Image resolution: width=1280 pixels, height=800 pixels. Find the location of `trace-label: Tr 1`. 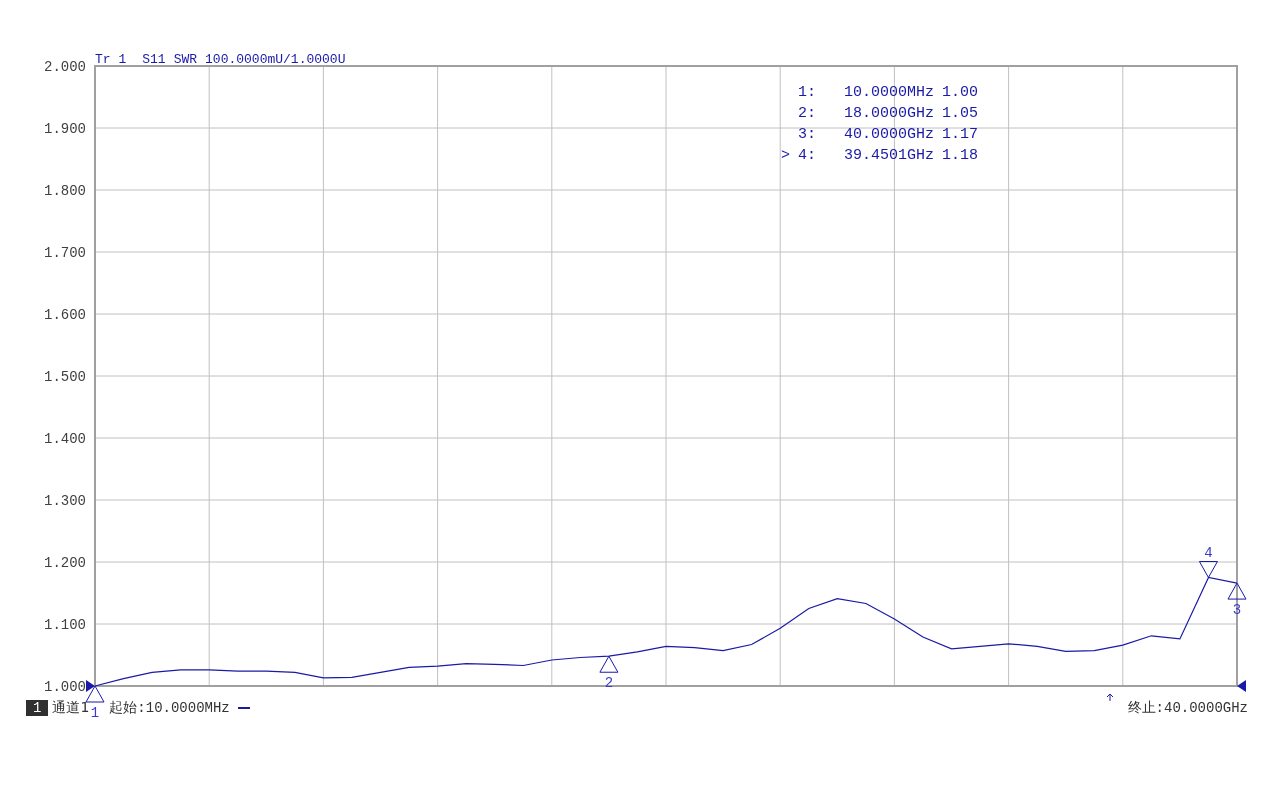

trace-label: Tr 1 is located at coordinates (111, 59).